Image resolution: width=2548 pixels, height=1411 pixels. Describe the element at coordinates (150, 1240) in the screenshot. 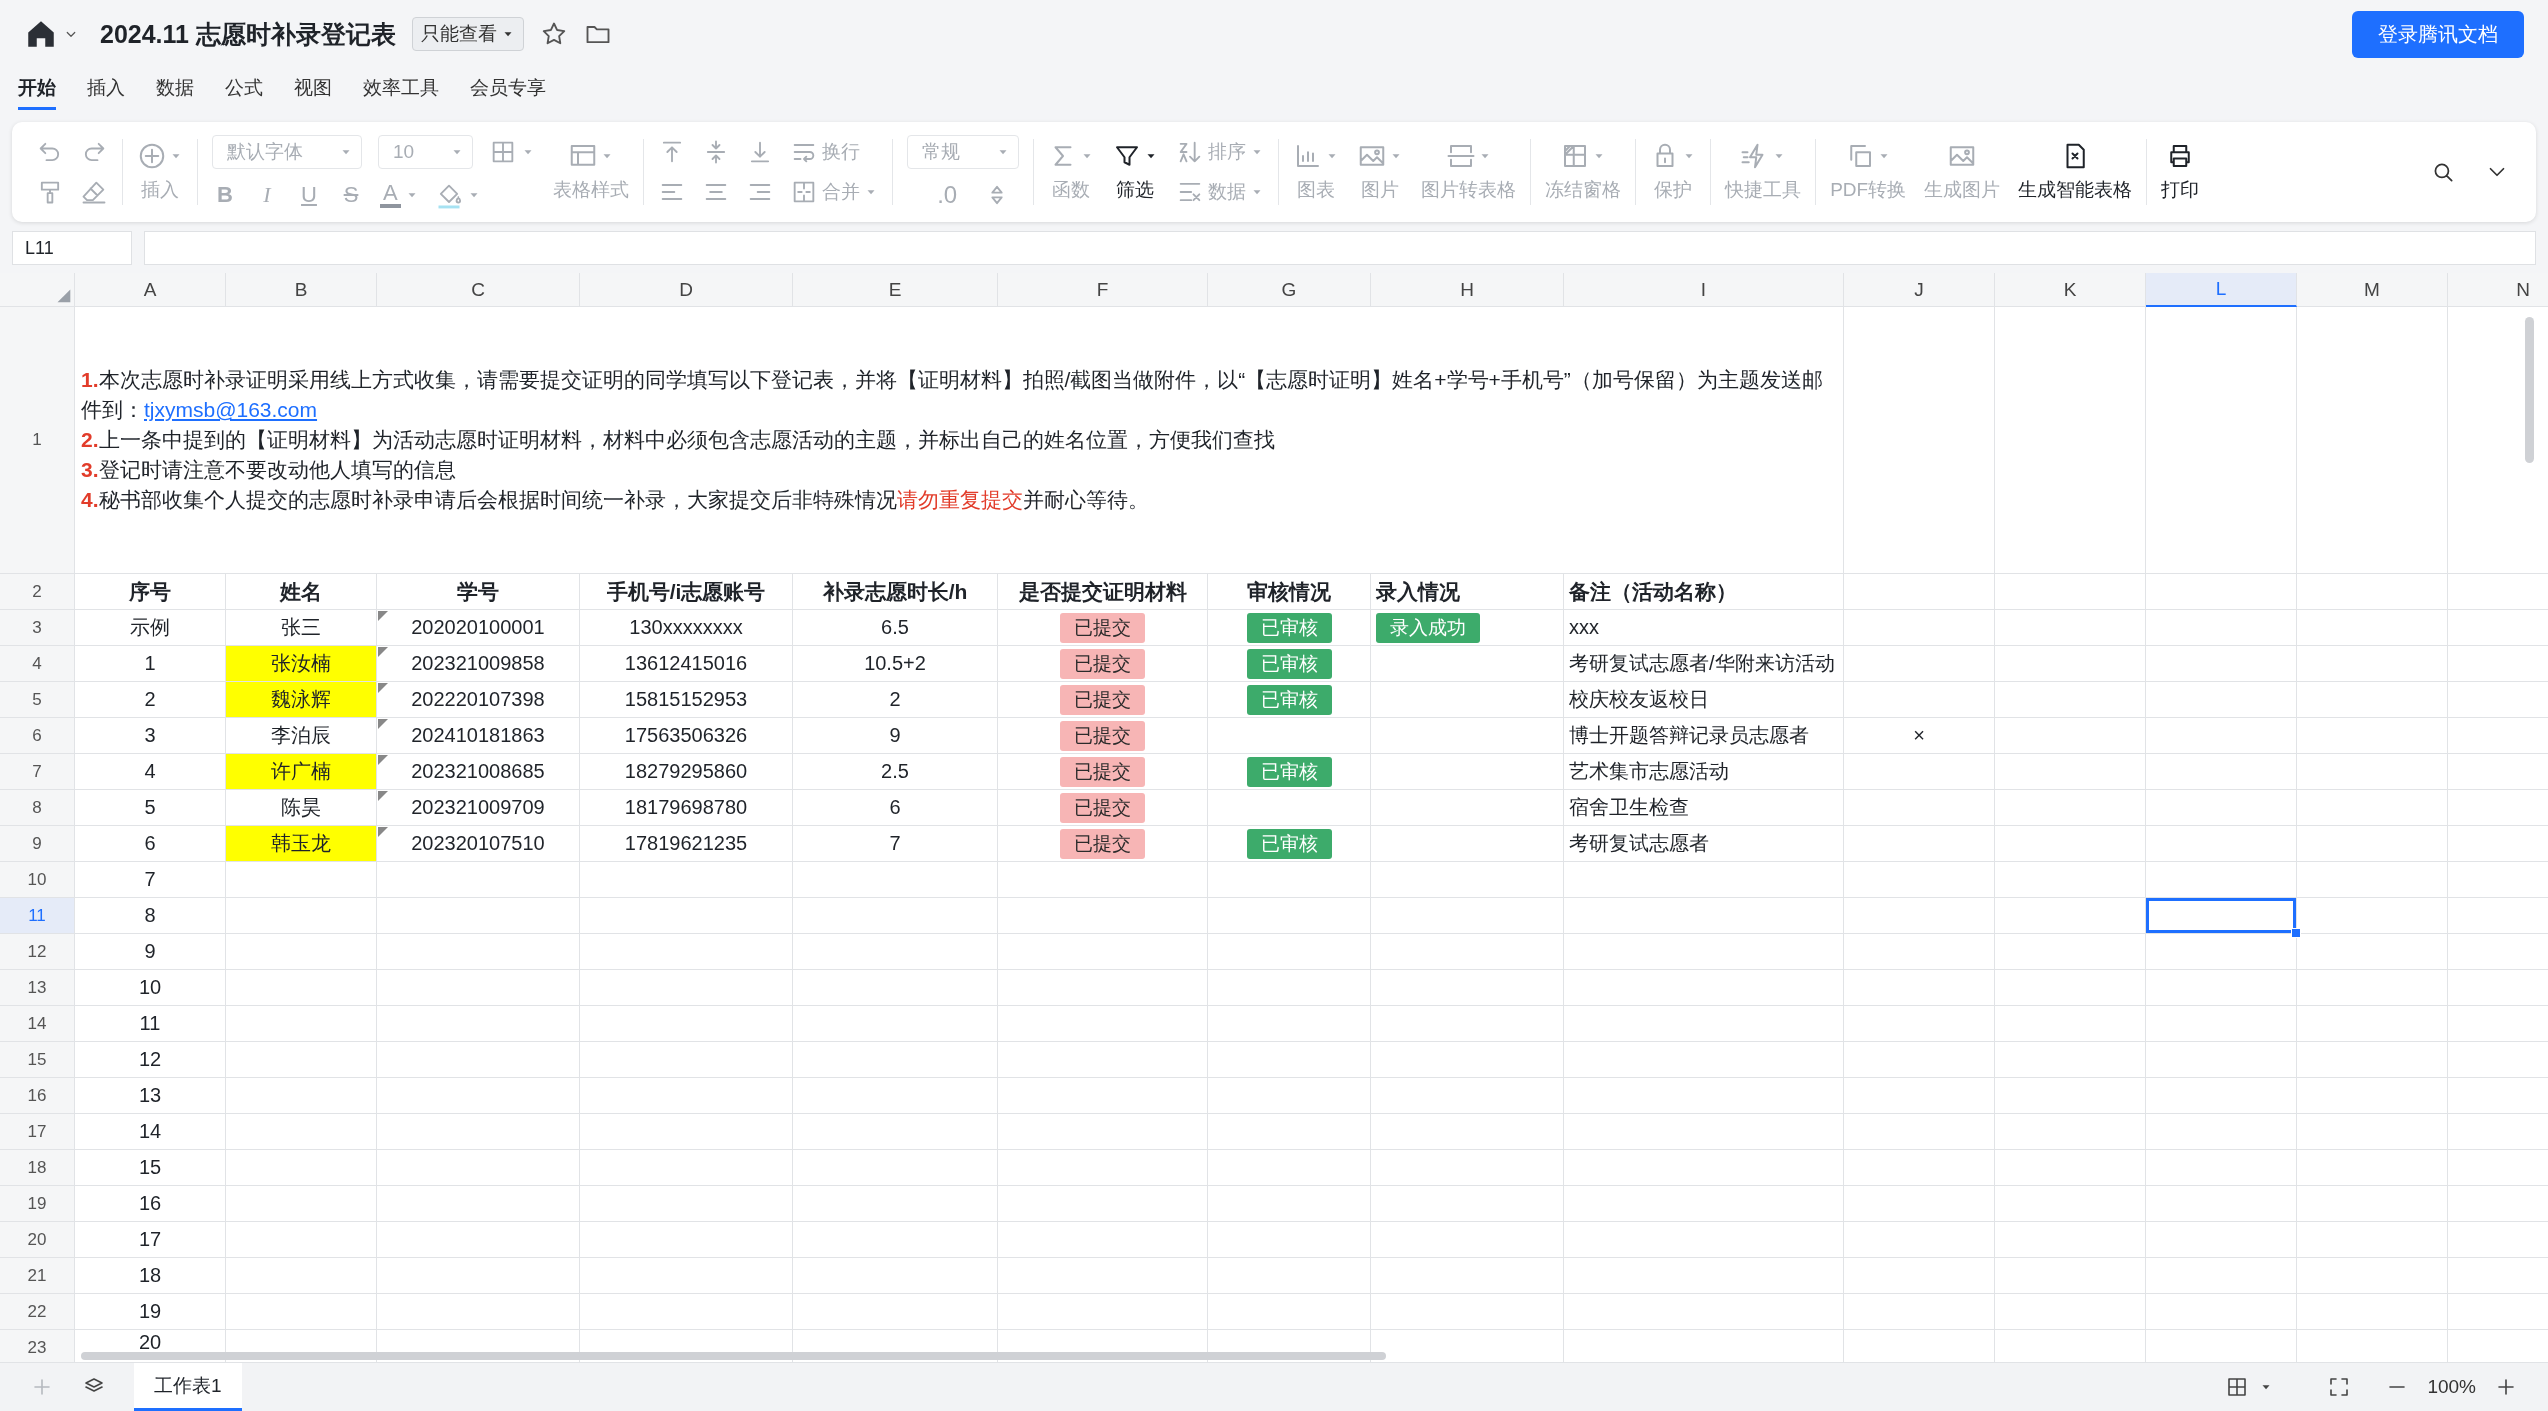

I see `table-cell: 17` at that location.